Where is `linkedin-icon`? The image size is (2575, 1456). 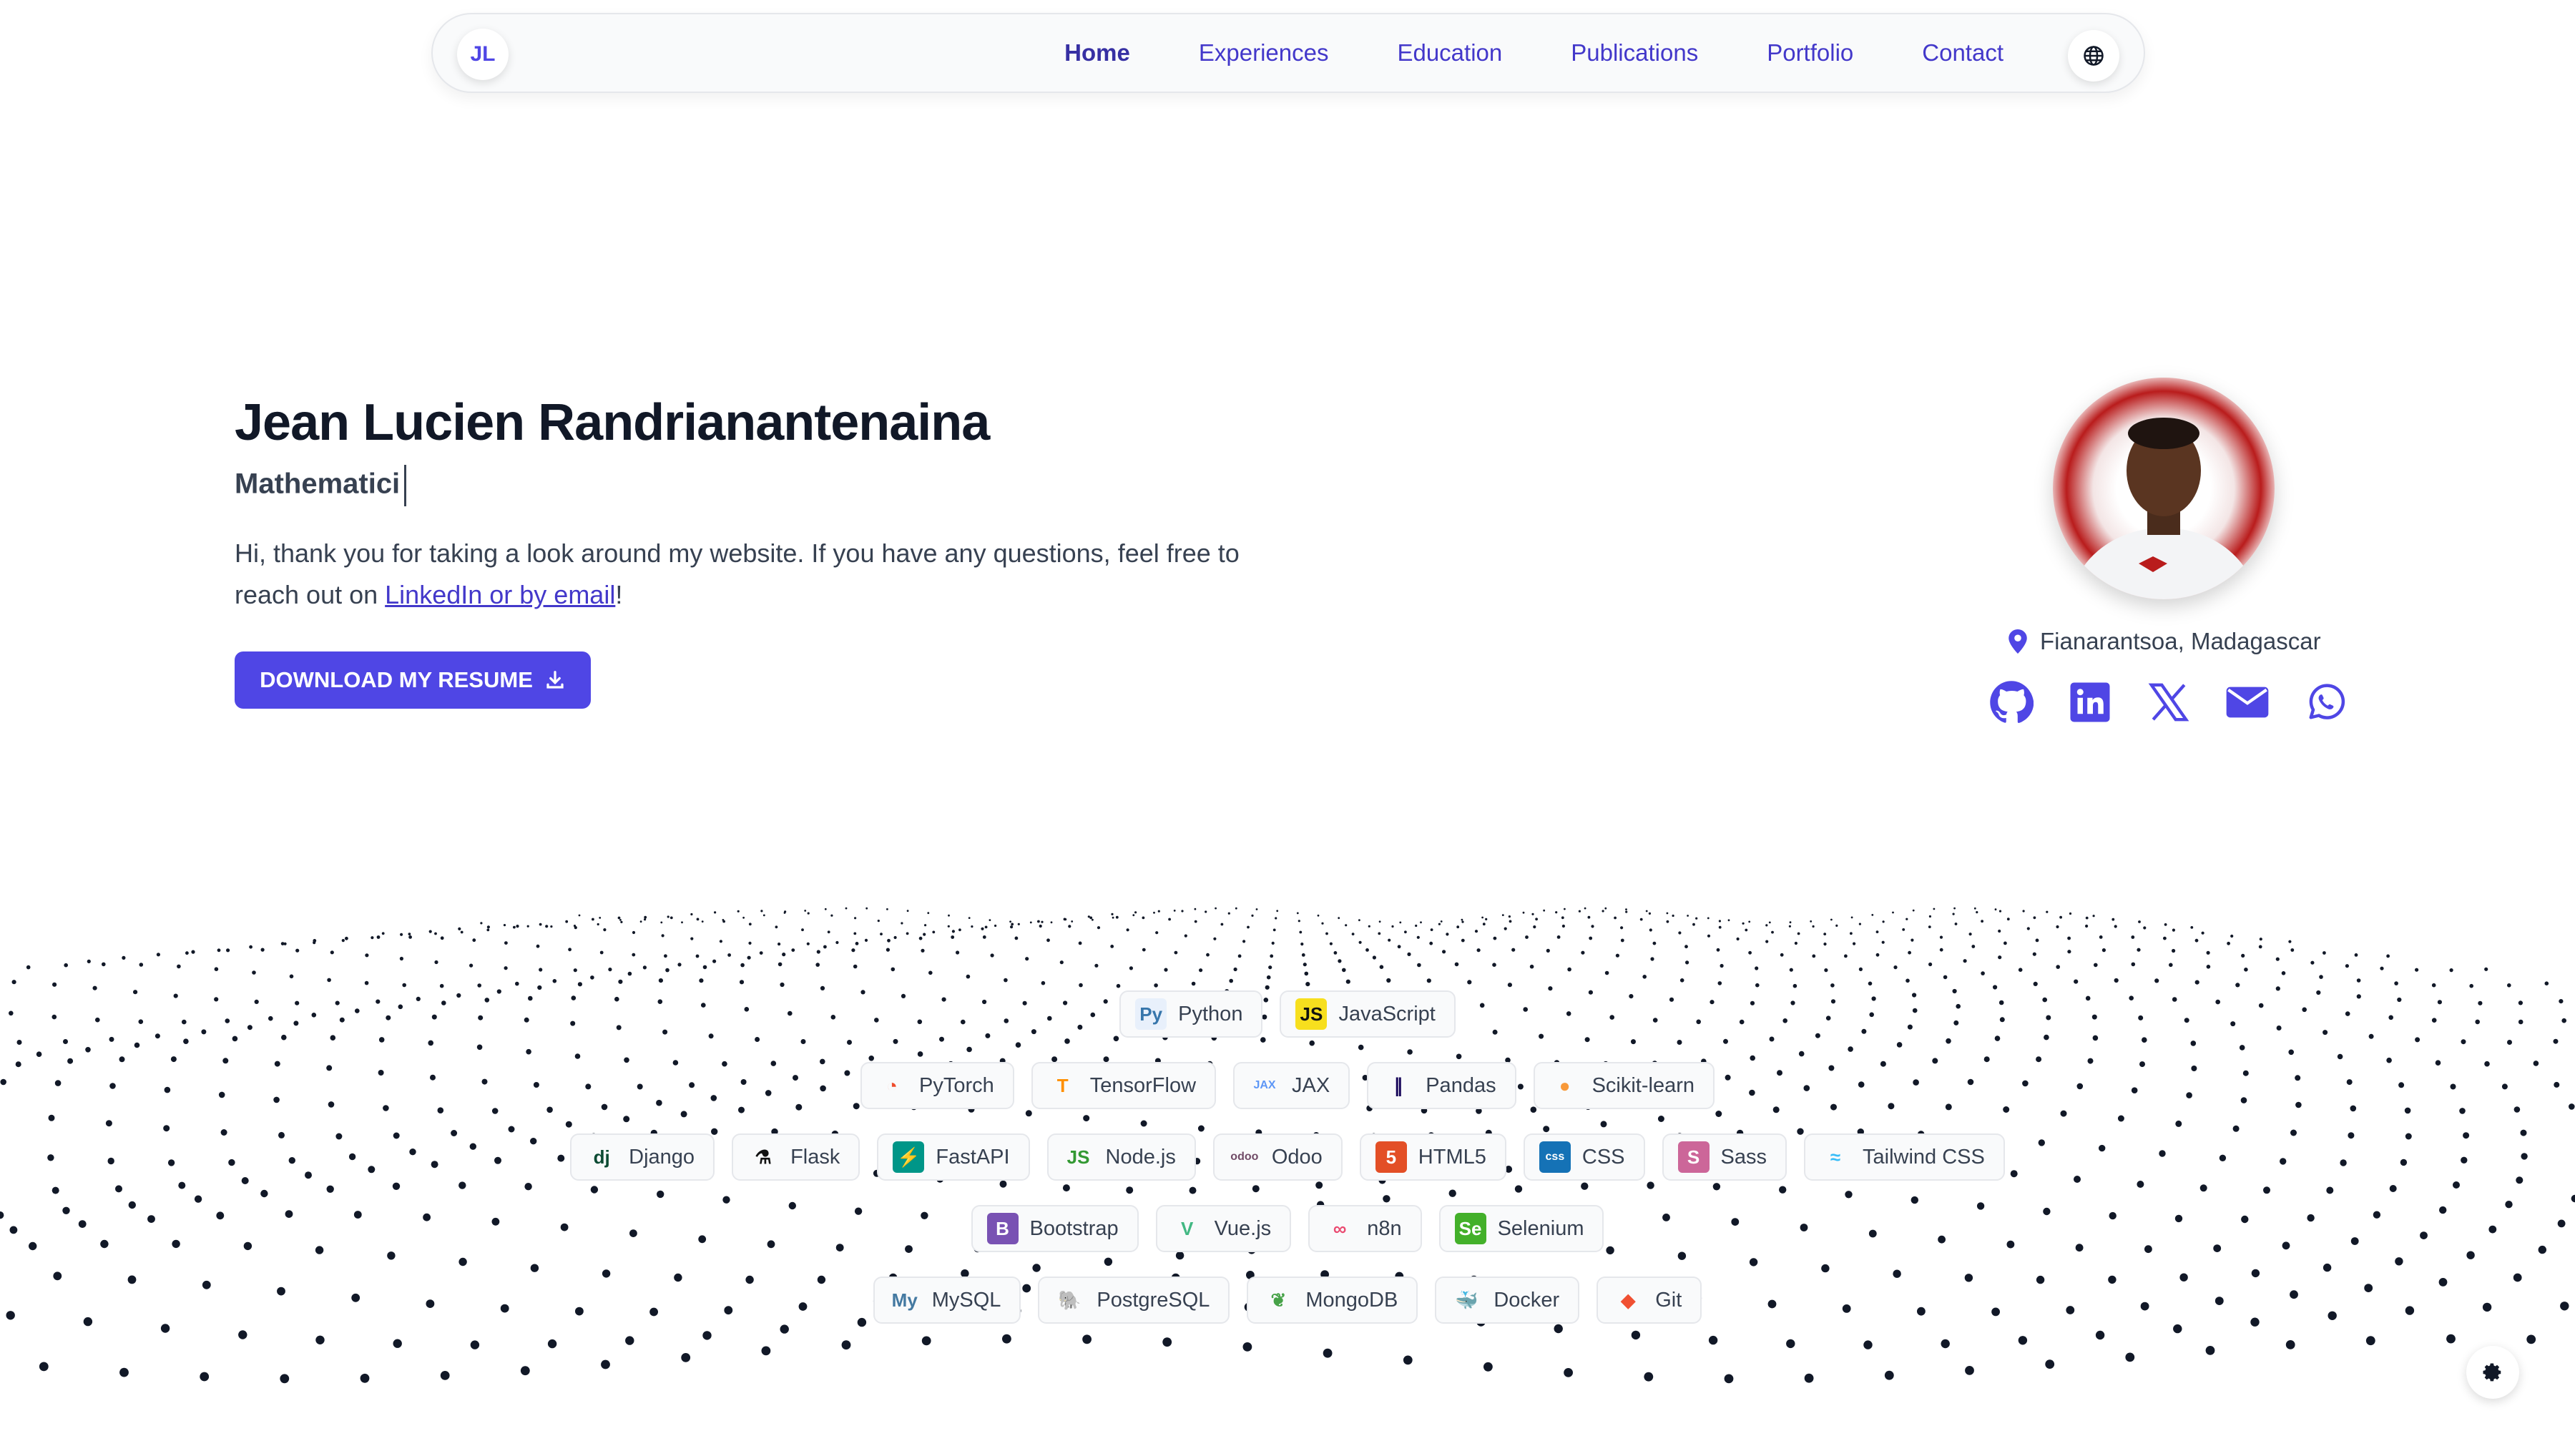
linkedin-icon is located at coordinates (2090, 702).